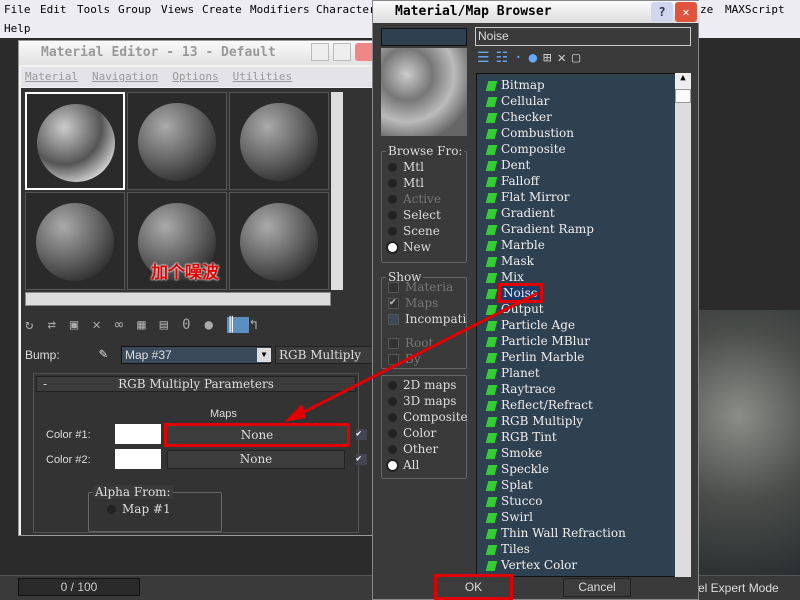 This screenshot has width=800, height=600. Describe the element at coordinates (415, 355) in the screenshot. I see `arrow-line` at that location.